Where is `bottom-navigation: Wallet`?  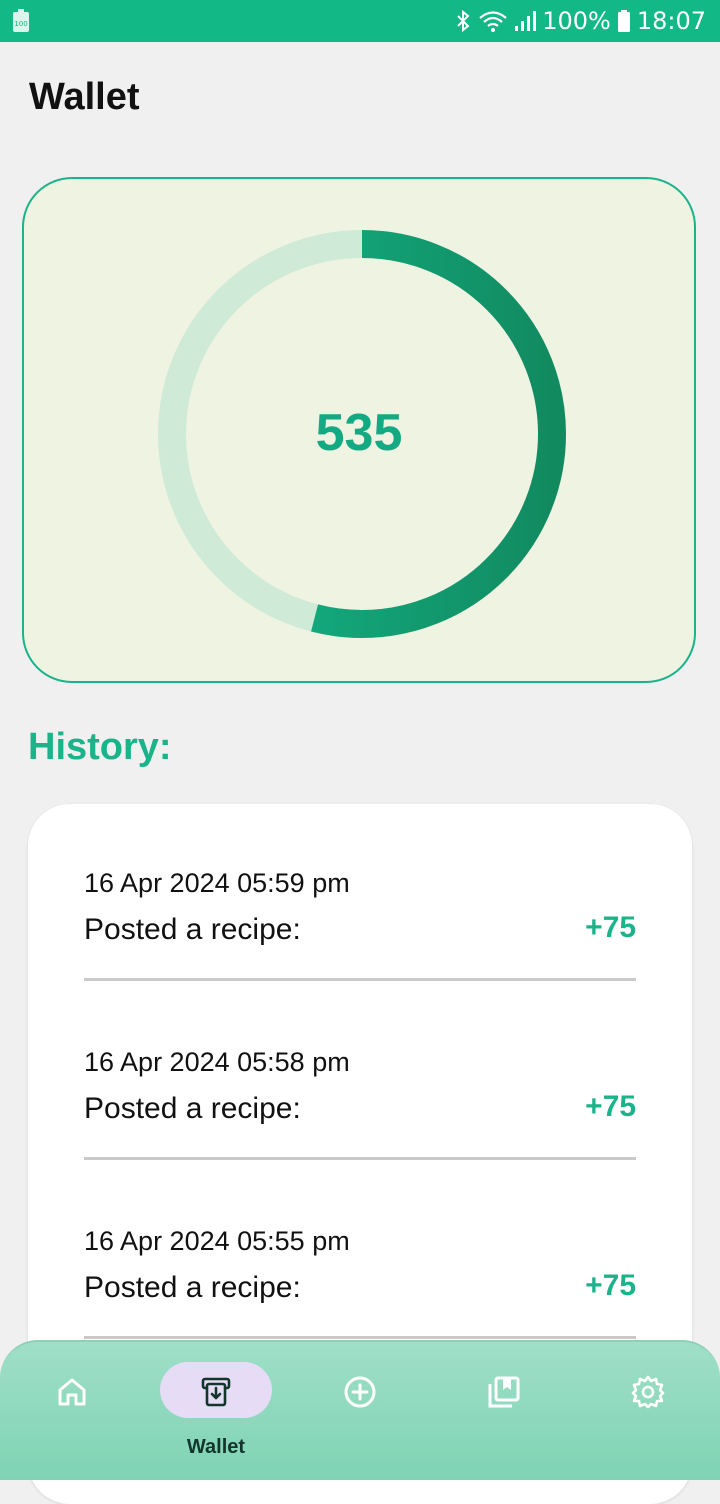 bottom-navigation: Wallet is located at coordinates (360, 1410).